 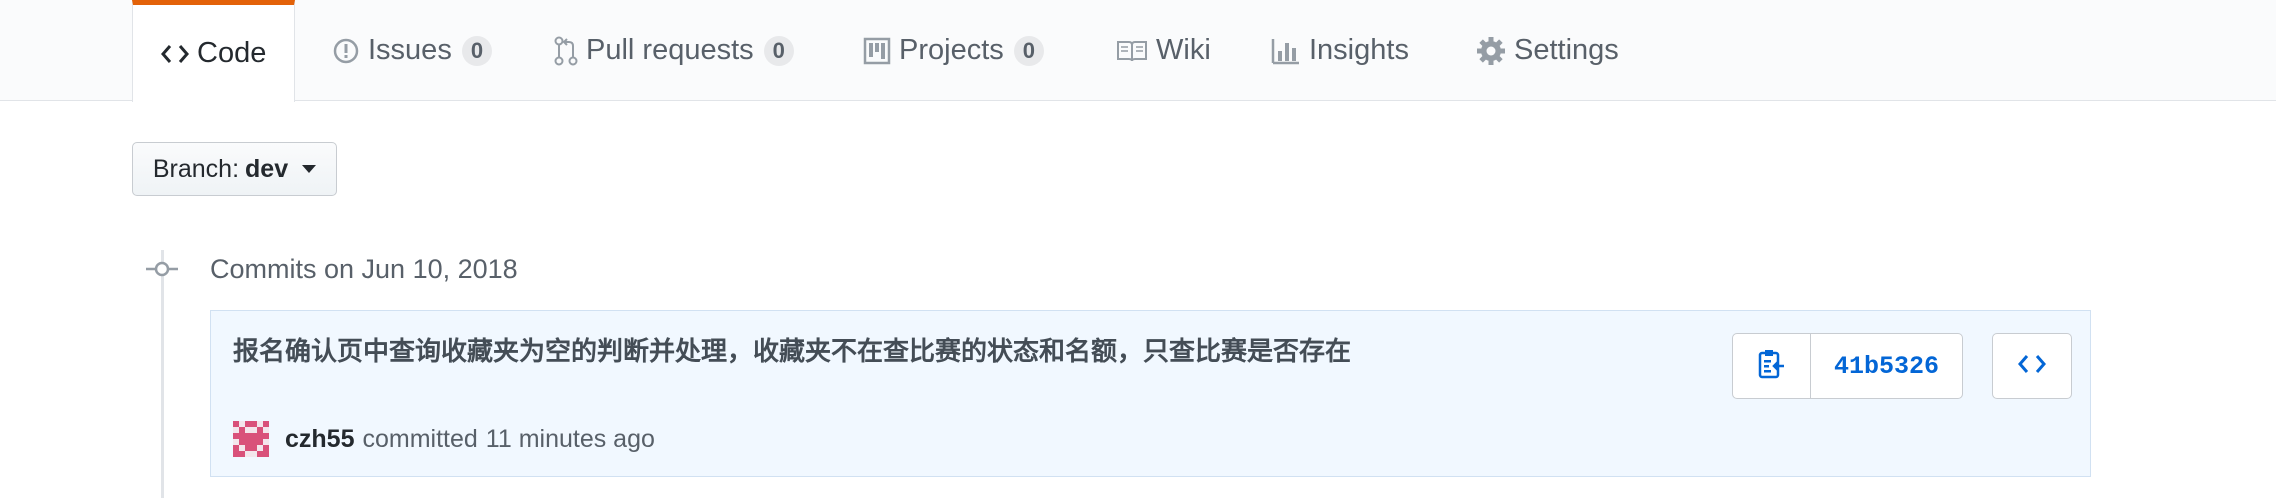 I want to click on tab-issues: Issues 0, so click(x=412, y=50).